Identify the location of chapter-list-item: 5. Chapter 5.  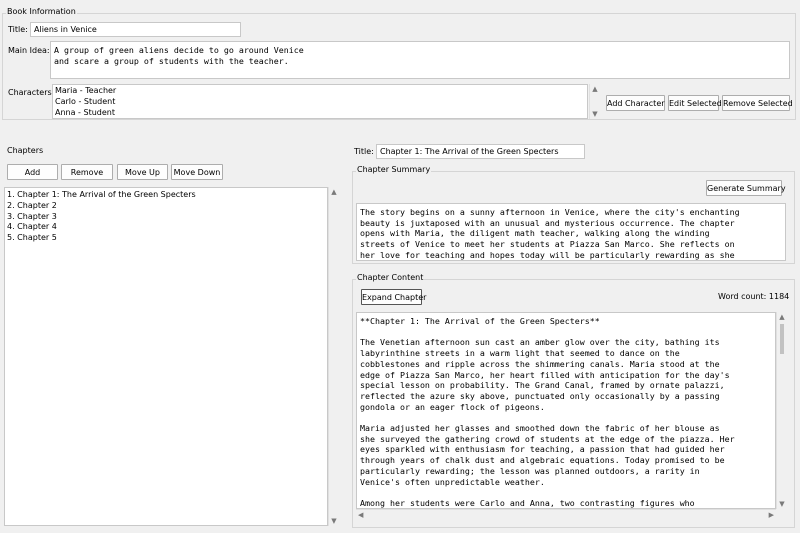
(166, 238).